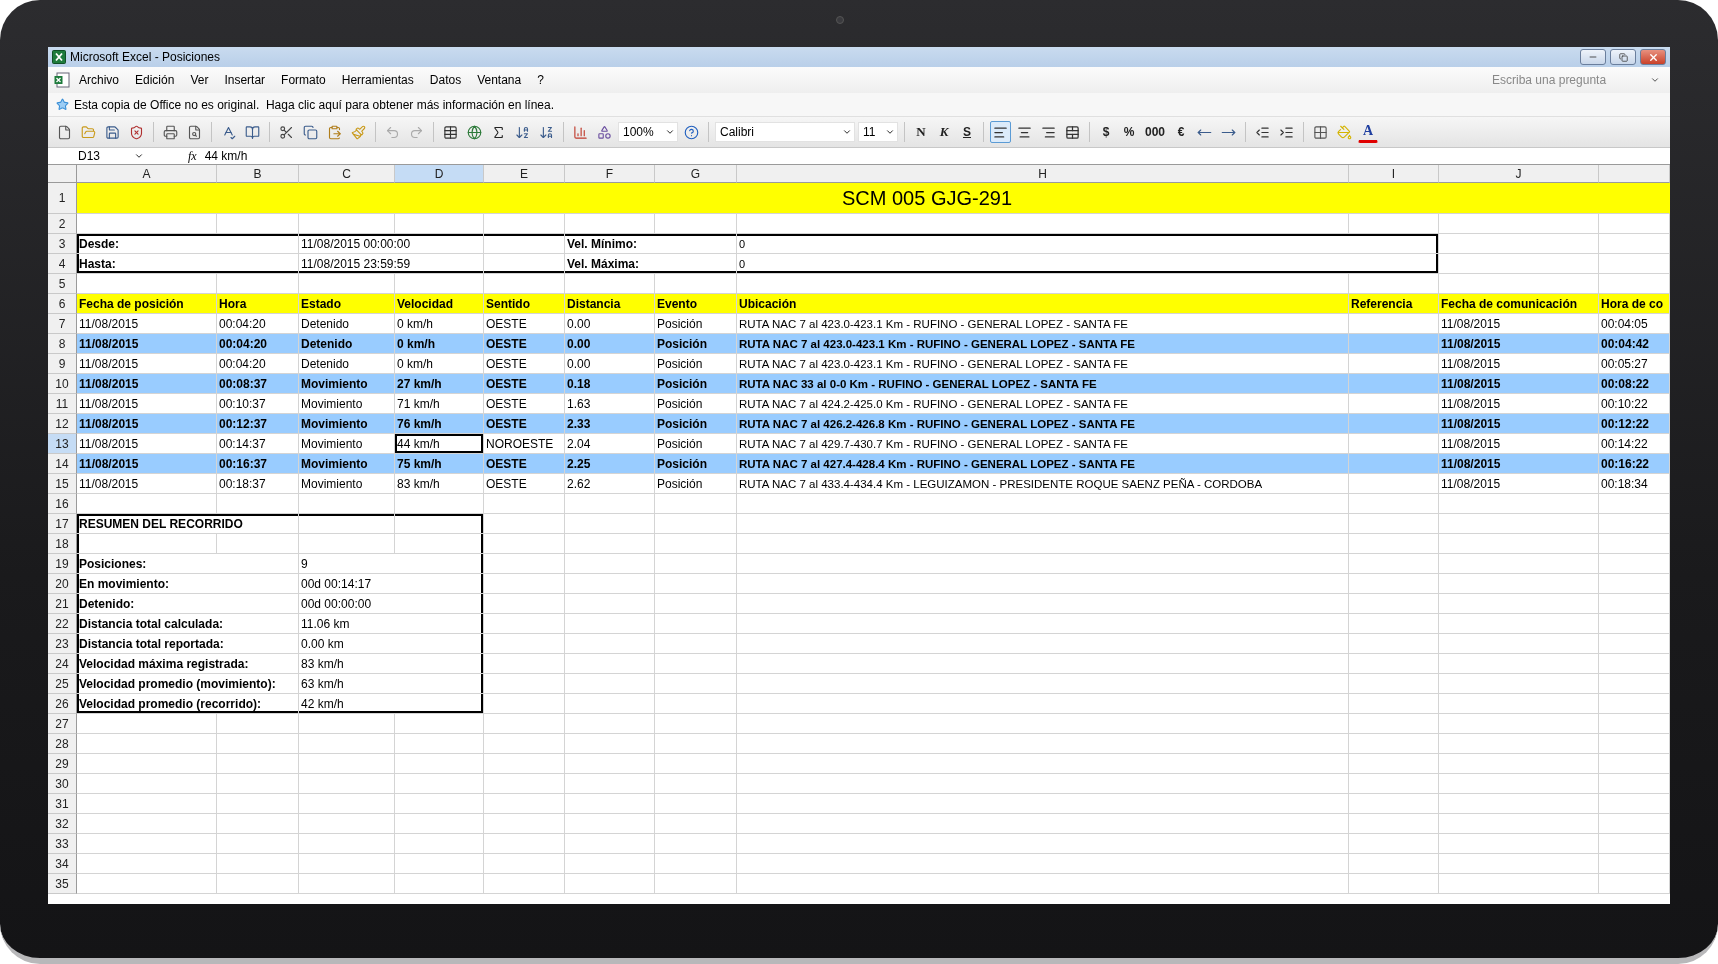 This screenshot has width=1718, height=964. What do you see at coordinates (520, 443) in the screenshot?
I see `table-cell: NOROESTE` at bounding box center [520, 443].